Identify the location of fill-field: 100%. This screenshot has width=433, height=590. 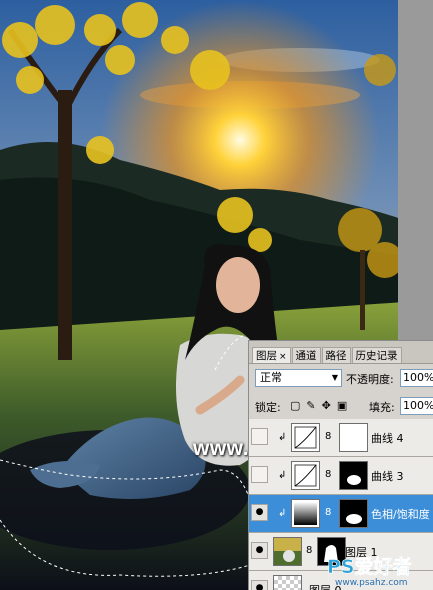
(416, 406).